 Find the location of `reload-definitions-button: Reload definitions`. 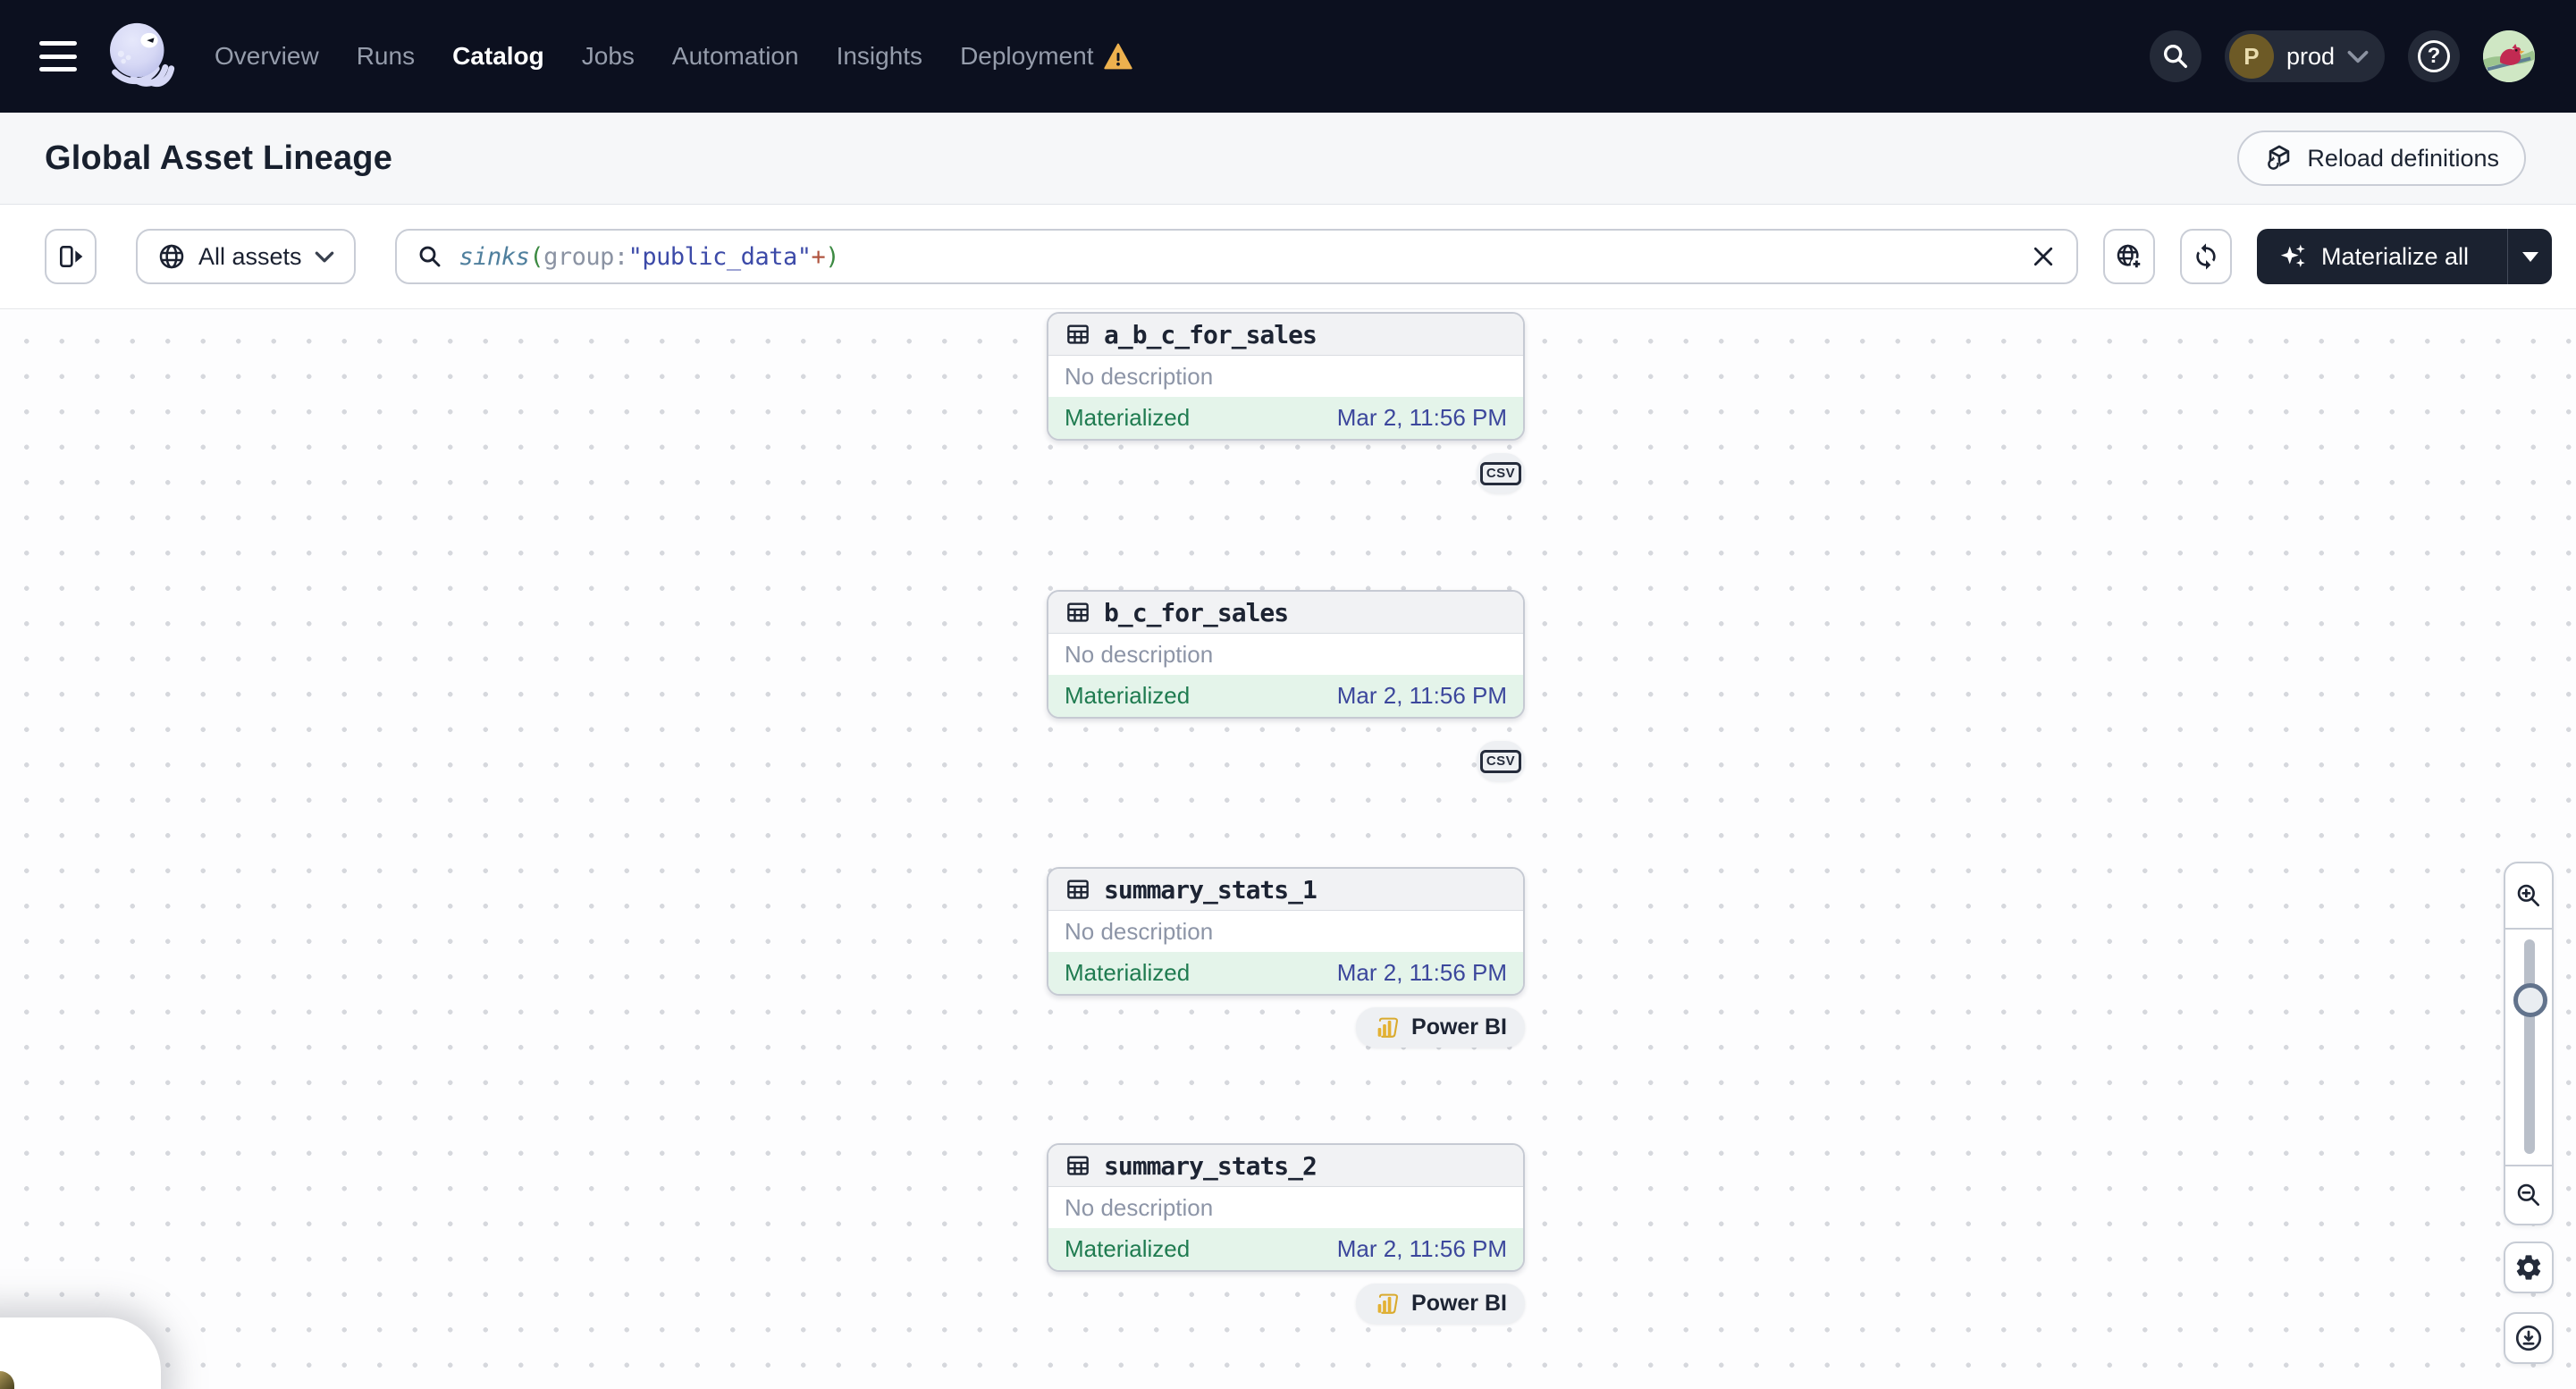

reload-definitions-button: Reload definitions is located at coordinates (2382, 158).